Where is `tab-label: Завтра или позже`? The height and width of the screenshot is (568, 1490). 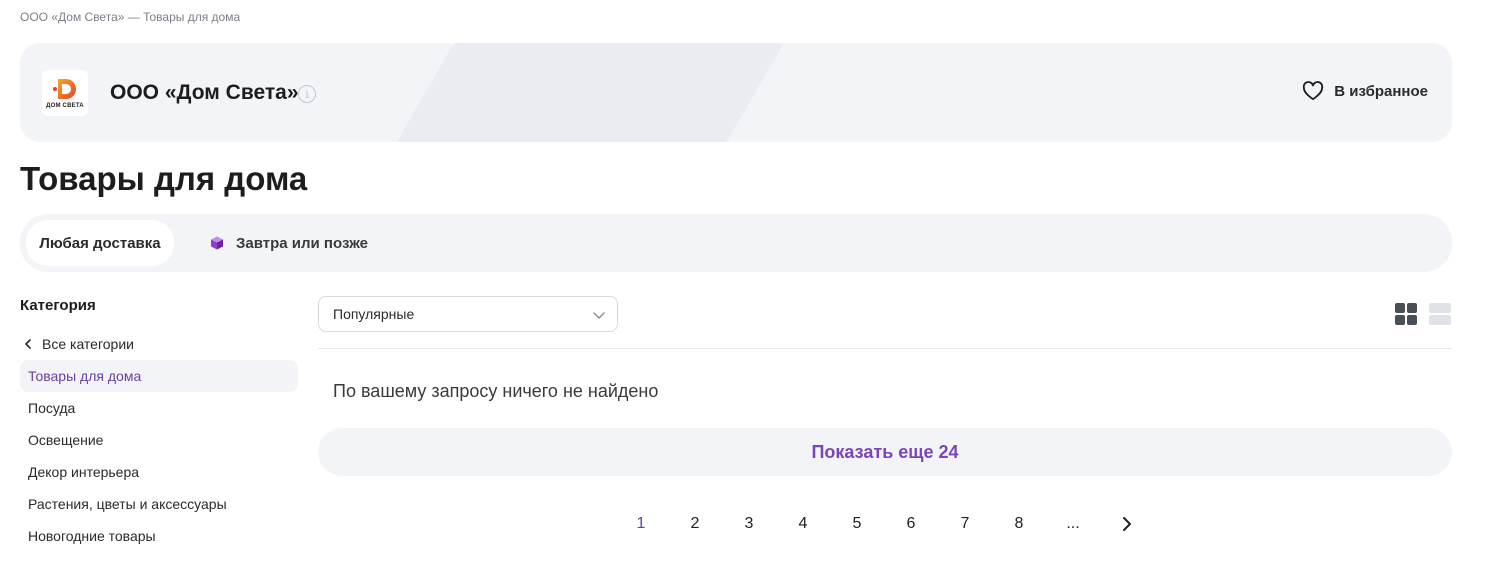
tab-label: Завтра или позже is located at coordinates (302, 243).